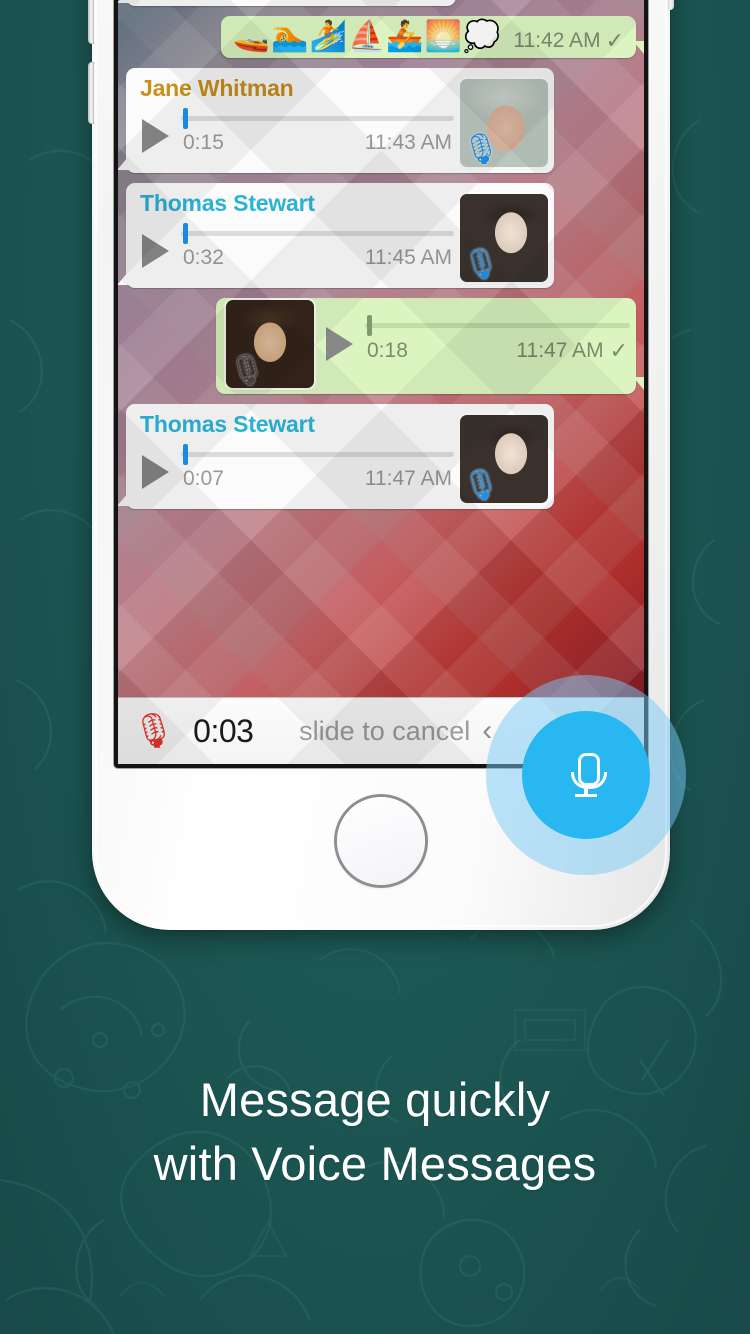 This screenshot has width=750, height=1334. I want to click on voice-bubble-incoming: Thomas Stewart 0:07 11:47 AM 🎙, so click(336, 456).